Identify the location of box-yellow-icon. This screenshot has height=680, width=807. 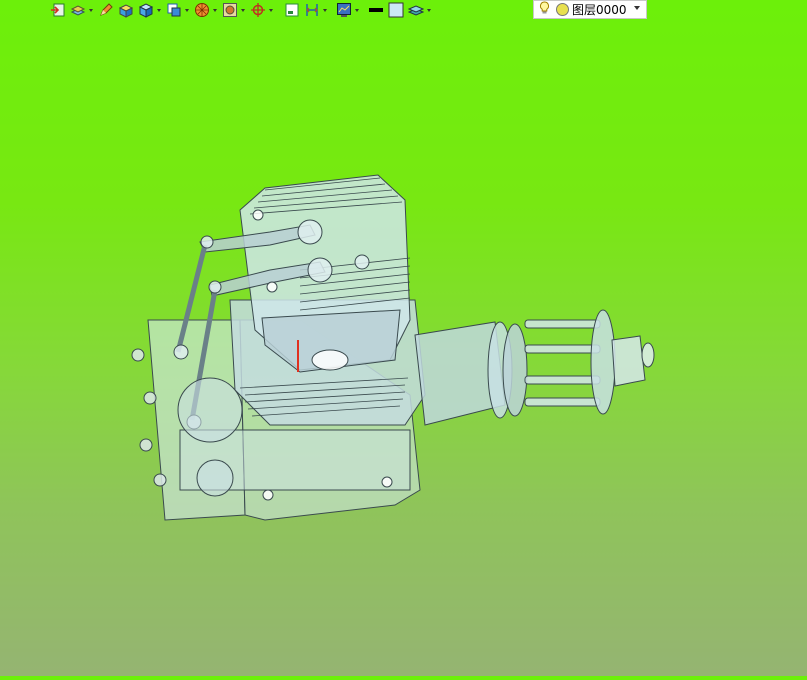
(126, 11).